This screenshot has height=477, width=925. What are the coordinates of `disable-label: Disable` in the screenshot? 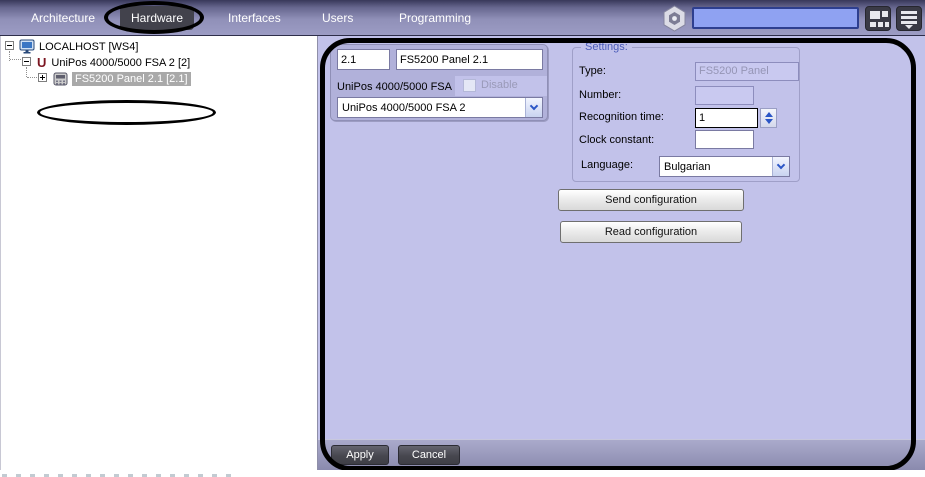 It's located at (499, 85).